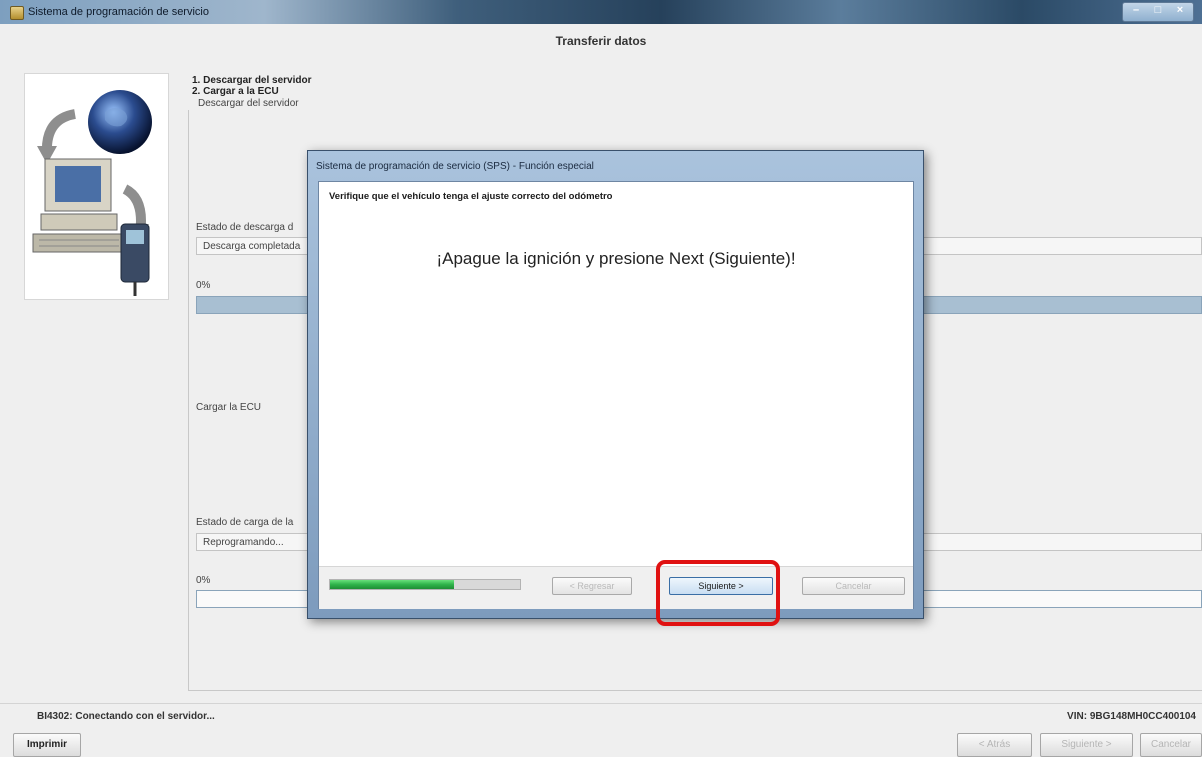  I want to click on window-controls: – □ ×, so click(1158, 12).